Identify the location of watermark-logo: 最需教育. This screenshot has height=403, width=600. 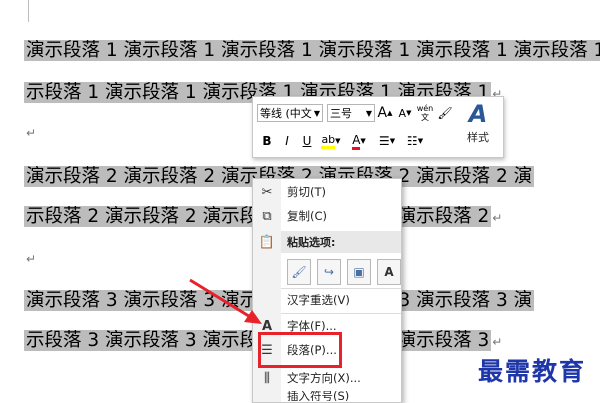
(532, 371).